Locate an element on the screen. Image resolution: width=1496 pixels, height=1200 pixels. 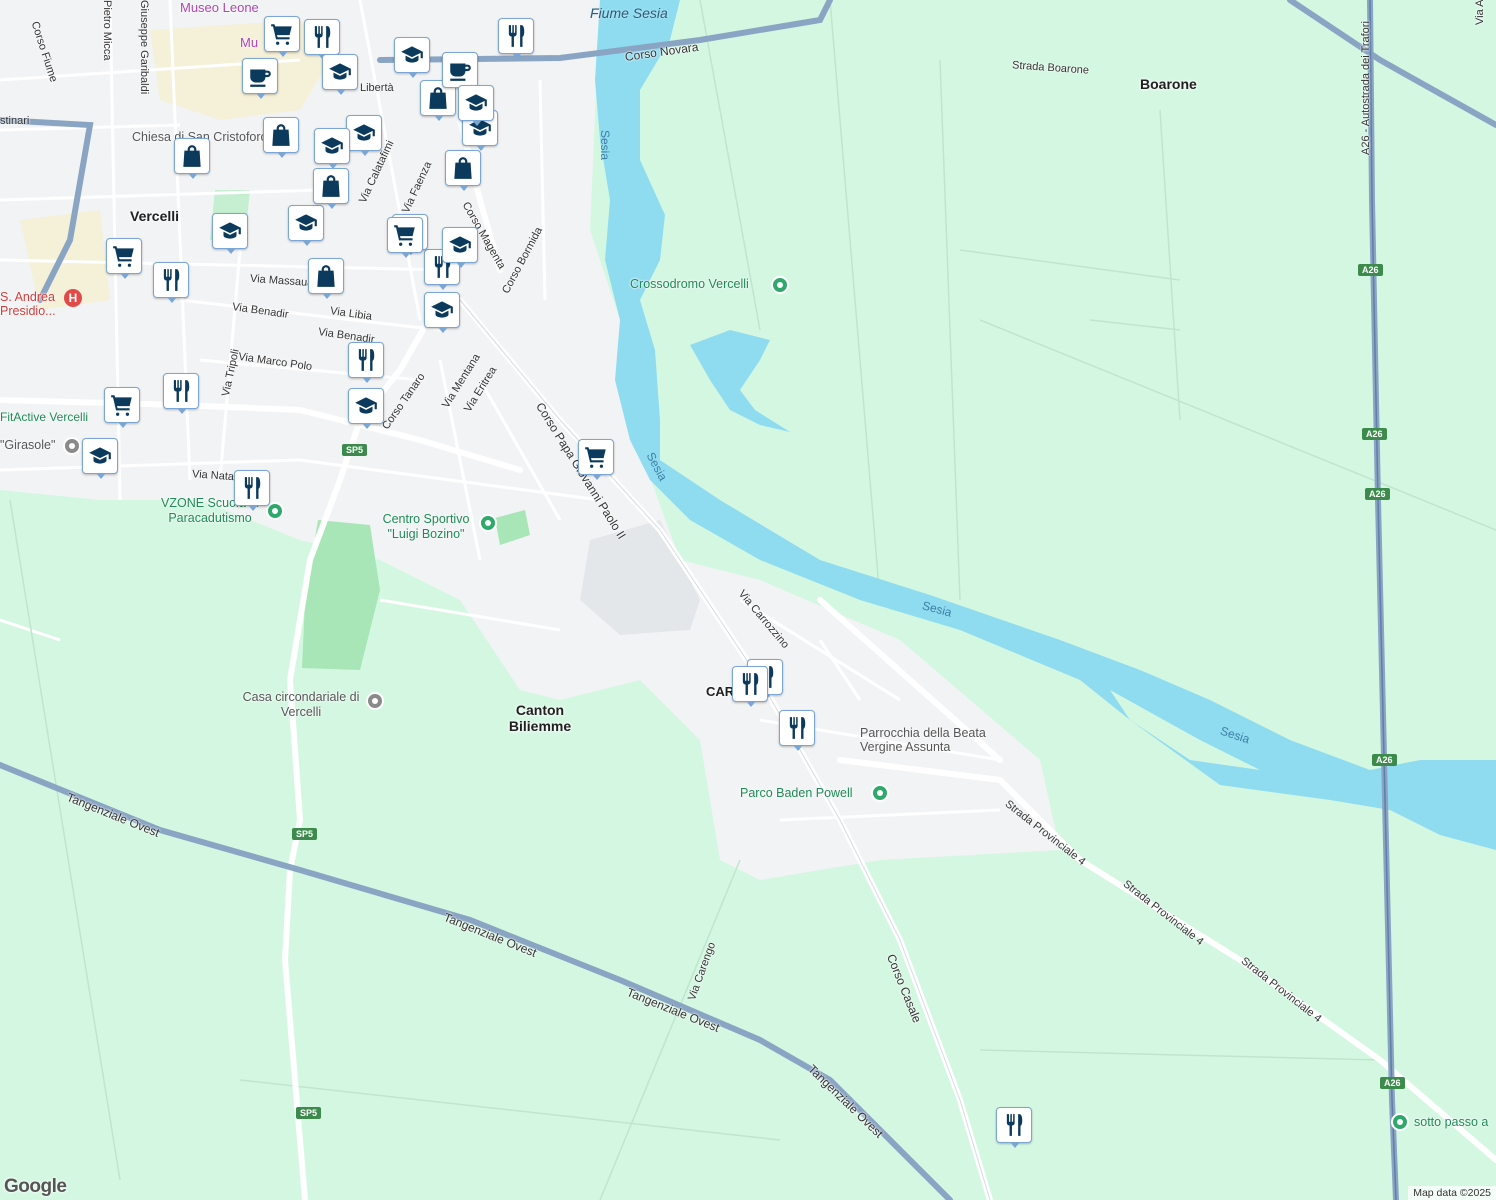
poi-label-mu: Mu is located at coordinates (249, 42).